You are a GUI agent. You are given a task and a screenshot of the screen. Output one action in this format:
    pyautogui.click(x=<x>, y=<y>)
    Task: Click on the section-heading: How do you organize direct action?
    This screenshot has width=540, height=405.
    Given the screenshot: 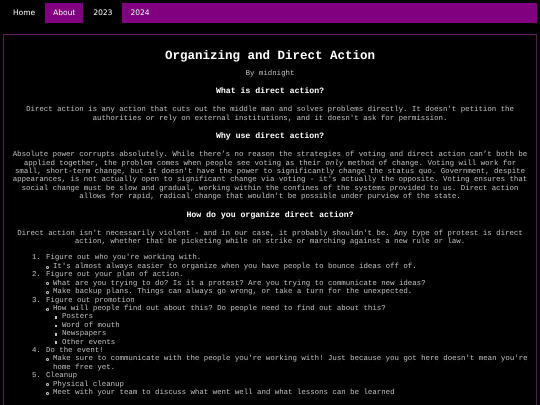 What is the action you would take?
    pyautogui.click(x=270, y=215)
    